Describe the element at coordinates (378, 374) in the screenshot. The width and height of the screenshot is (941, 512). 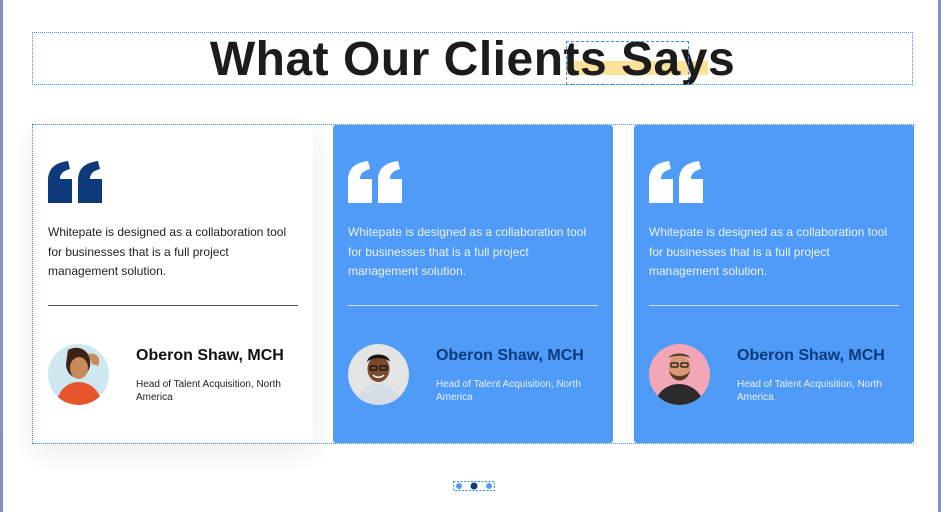
I see `man-smiling-avatar` at that location.